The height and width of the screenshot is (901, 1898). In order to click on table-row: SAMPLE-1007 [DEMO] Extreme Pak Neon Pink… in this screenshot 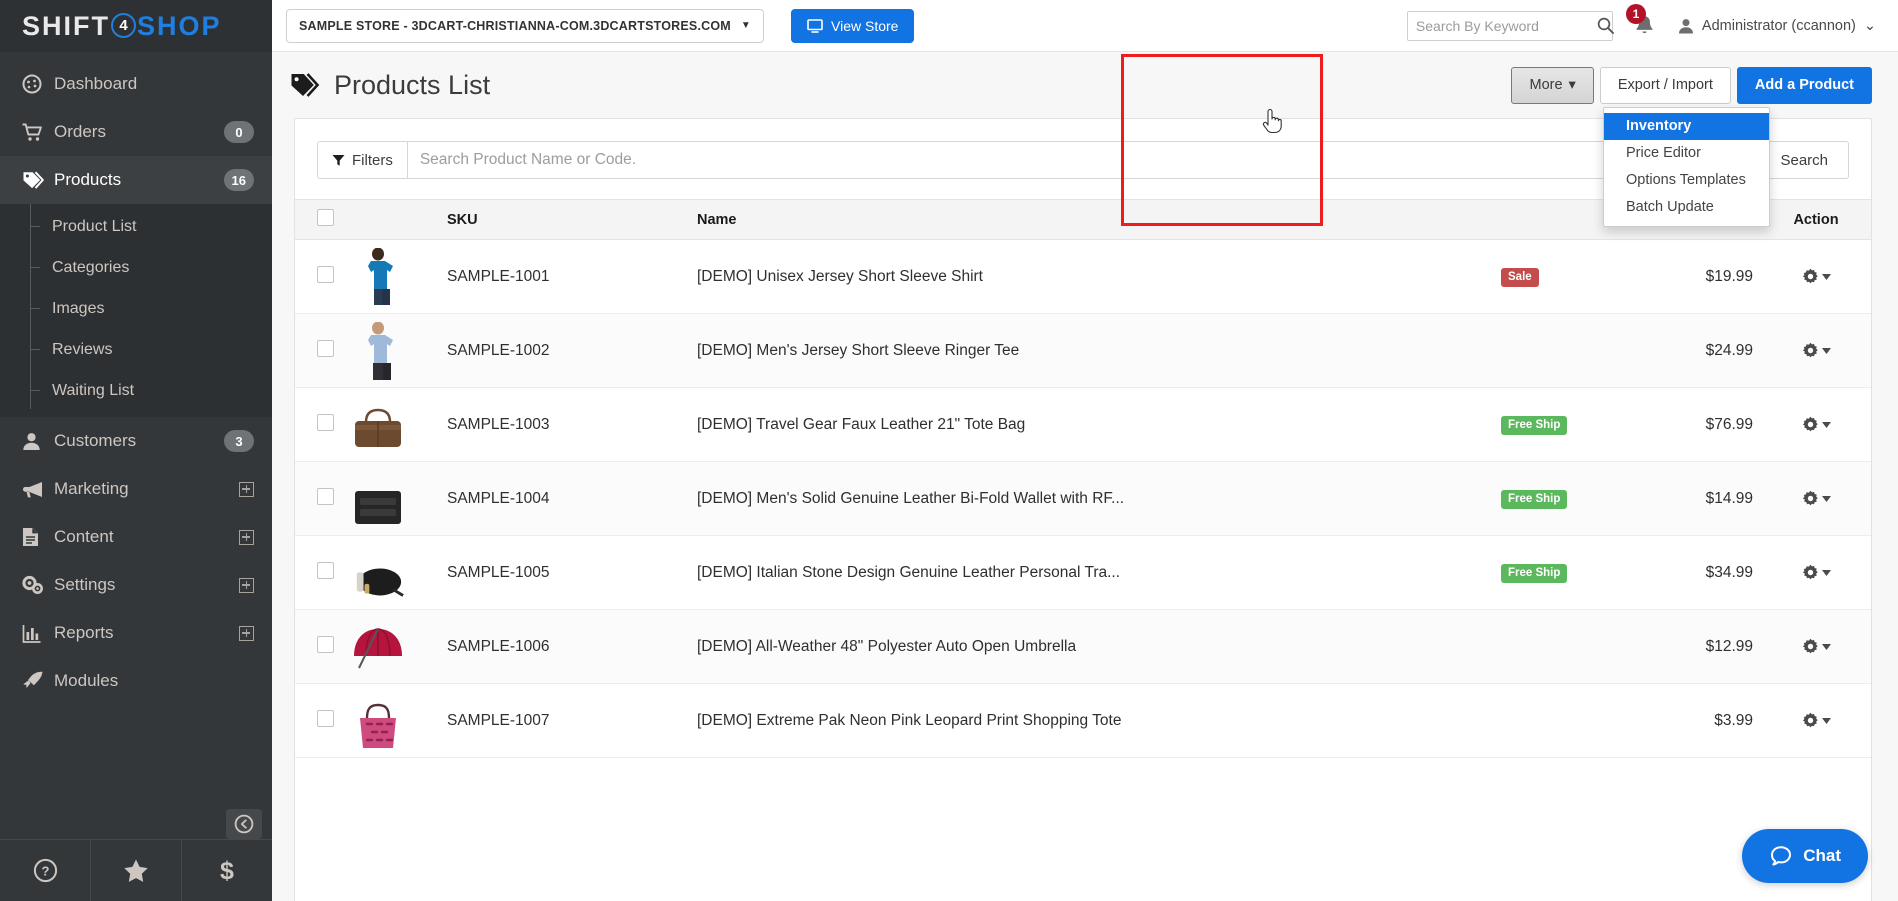, I will do `click(1083, 721)`.